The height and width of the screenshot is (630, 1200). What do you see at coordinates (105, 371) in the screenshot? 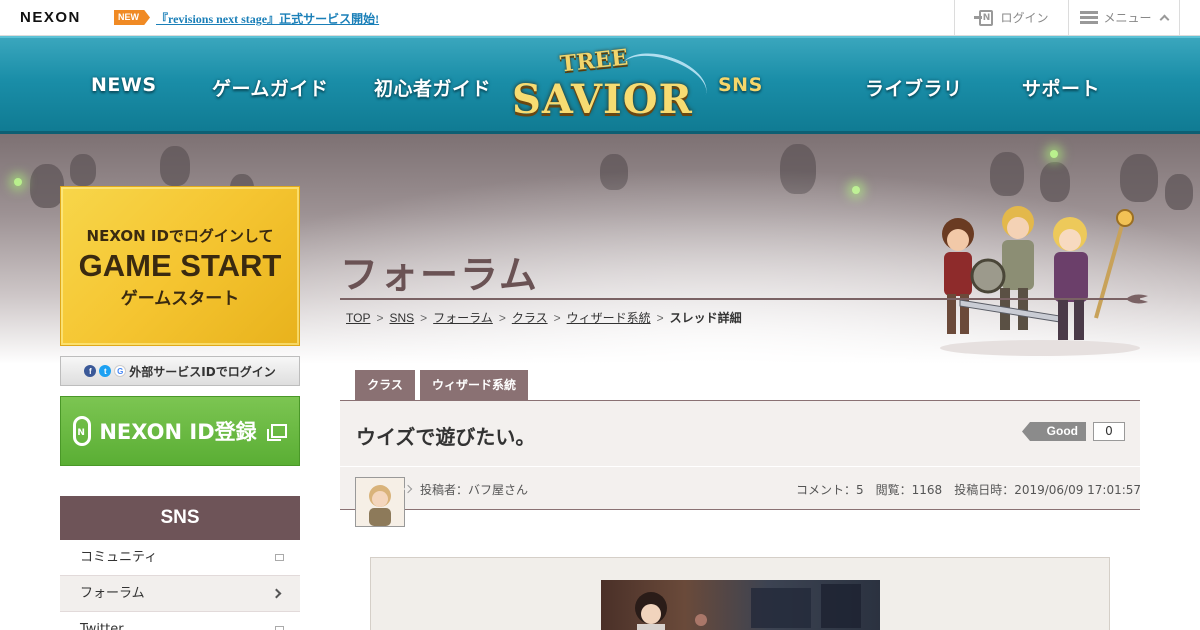
I see `twitter-icon: t` at bounding box center [105, 371].